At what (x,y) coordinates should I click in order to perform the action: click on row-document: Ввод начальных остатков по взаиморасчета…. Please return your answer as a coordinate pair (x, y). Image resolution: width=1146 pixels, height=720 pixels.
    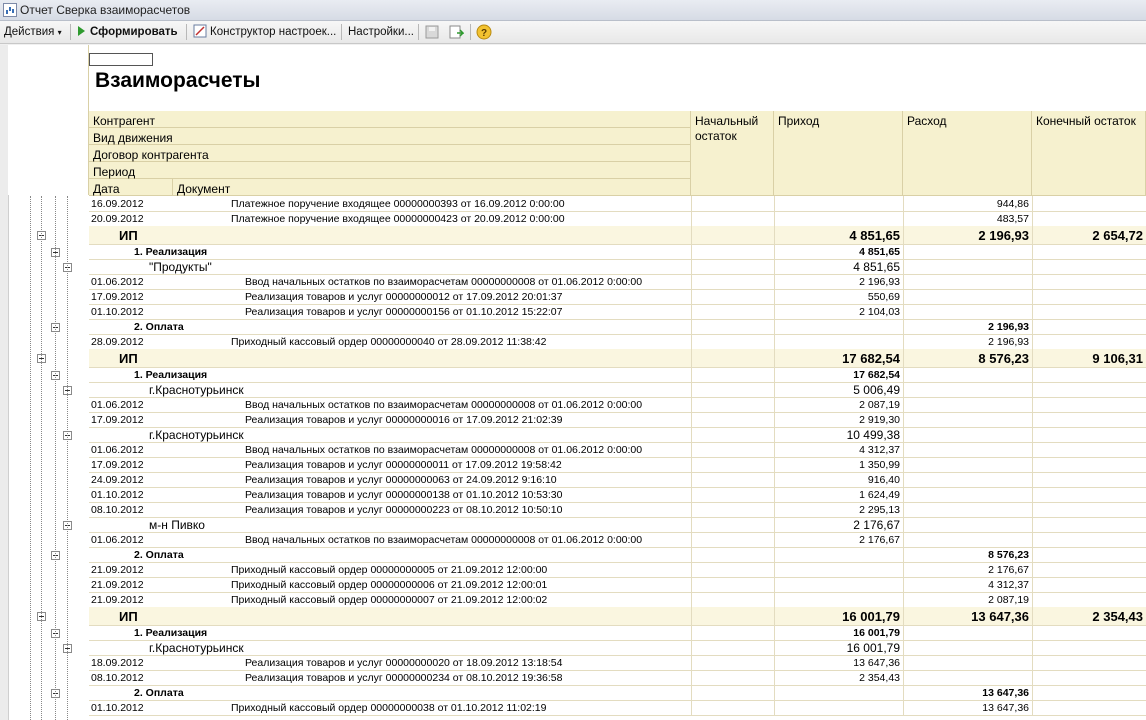
    Looking at the image, I should click on (444, 539).